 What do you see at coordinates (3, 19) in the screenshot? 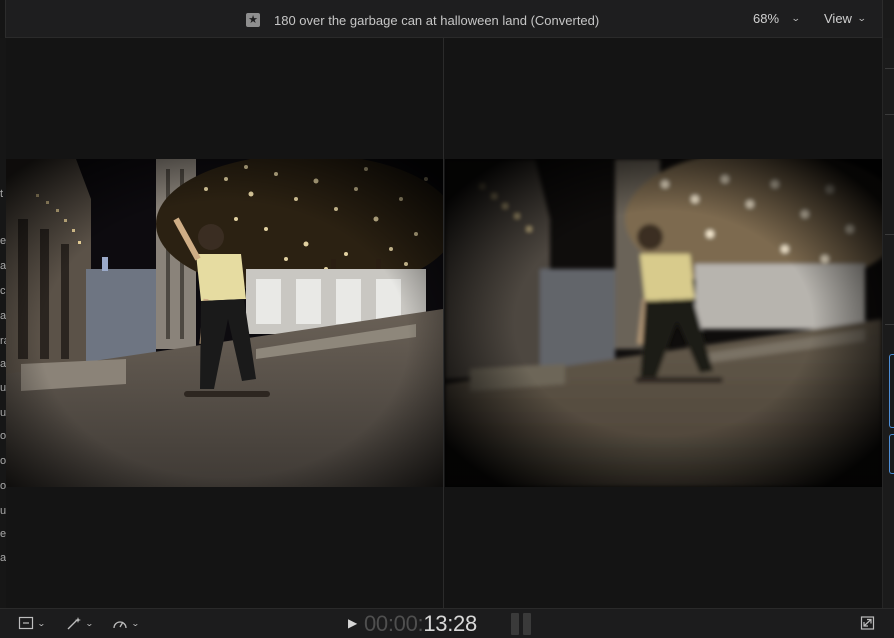
I see `left-panel-edge` at bounding box center [3, 19].